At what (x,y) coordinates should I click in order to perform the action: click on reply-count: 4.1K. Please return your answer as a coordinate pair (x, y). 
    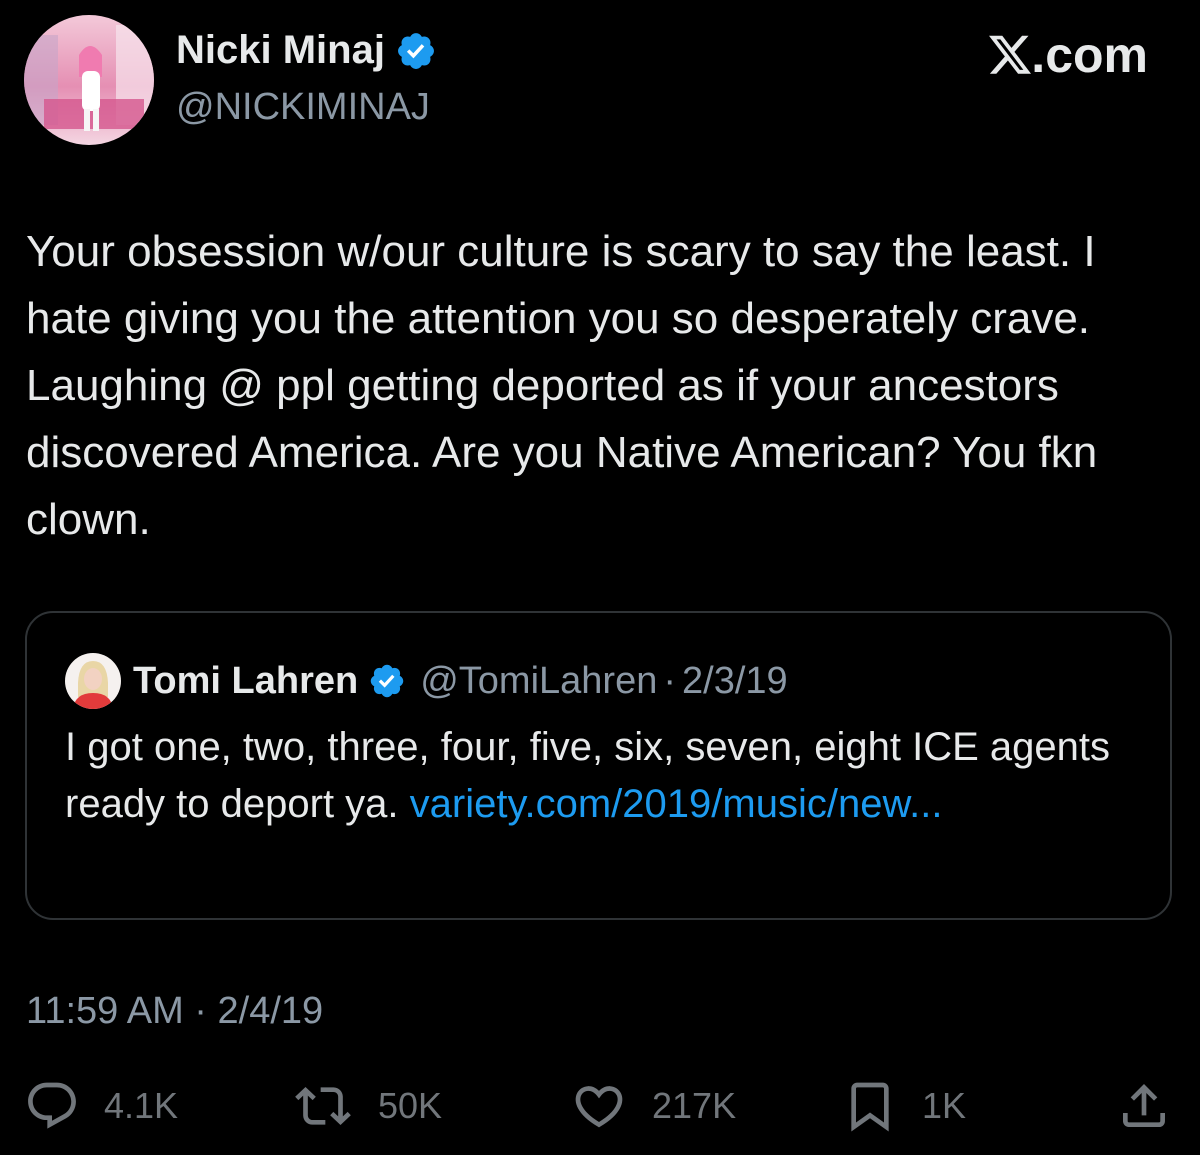
    Looking at the image, I should click on (141, 1105).